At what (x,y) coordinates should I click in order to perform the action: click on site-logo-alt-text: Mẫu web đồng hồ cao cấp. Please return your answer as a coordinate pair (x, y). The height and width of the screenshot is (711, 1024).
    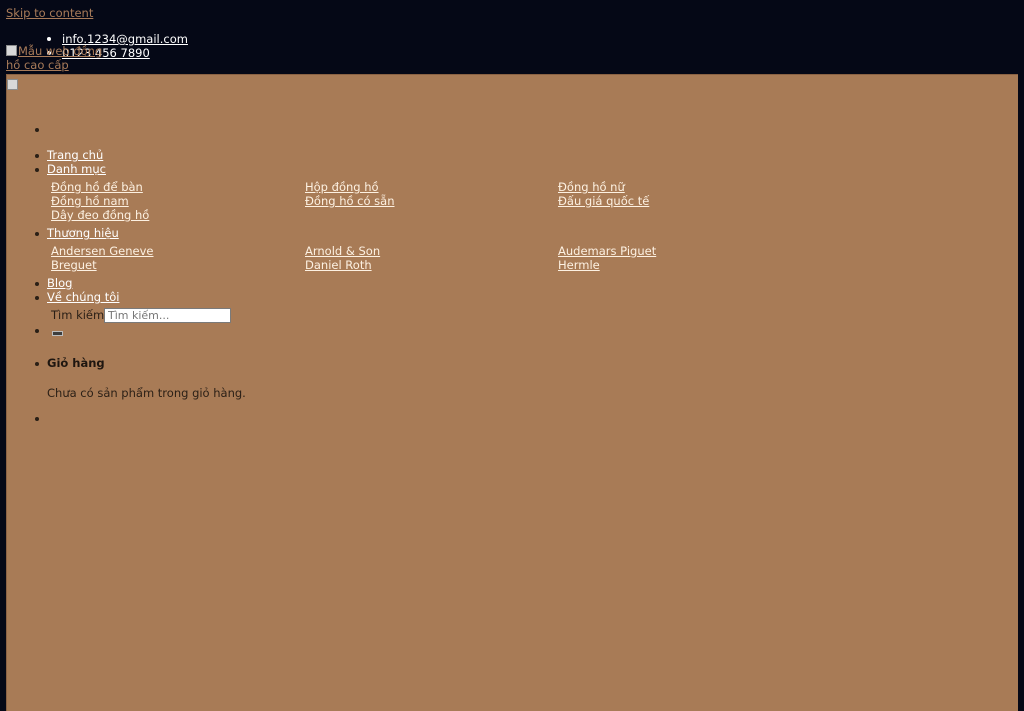
    Looking at the image, I should click on (54, 58).